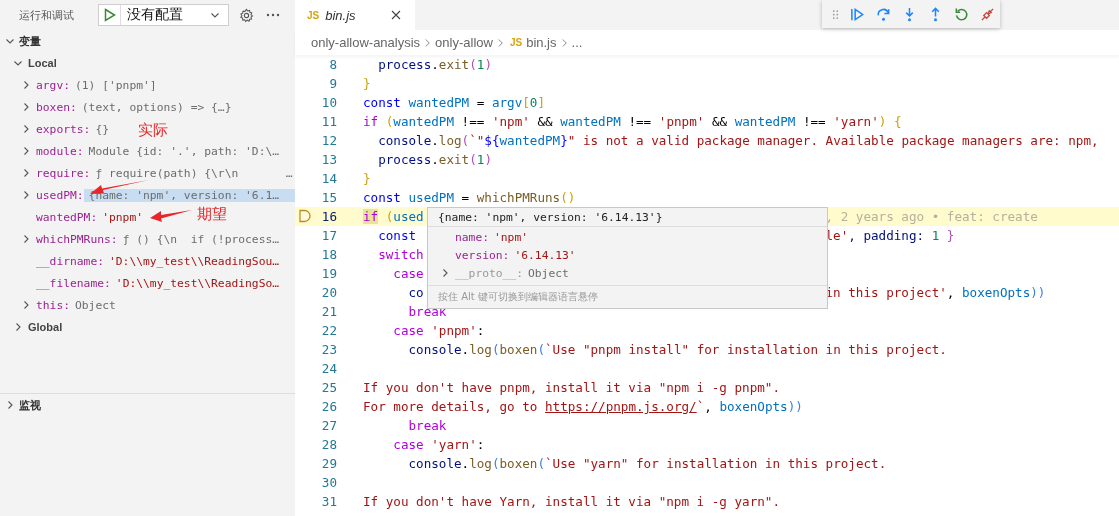 This screenshot has height=516, width=1119. Describe the element at coordinates (738, 140) in the screenshot. I see `code-line: console.log(`"${wantedPM}" is not a valid package manager. Available package managers are: npm,` at that location.